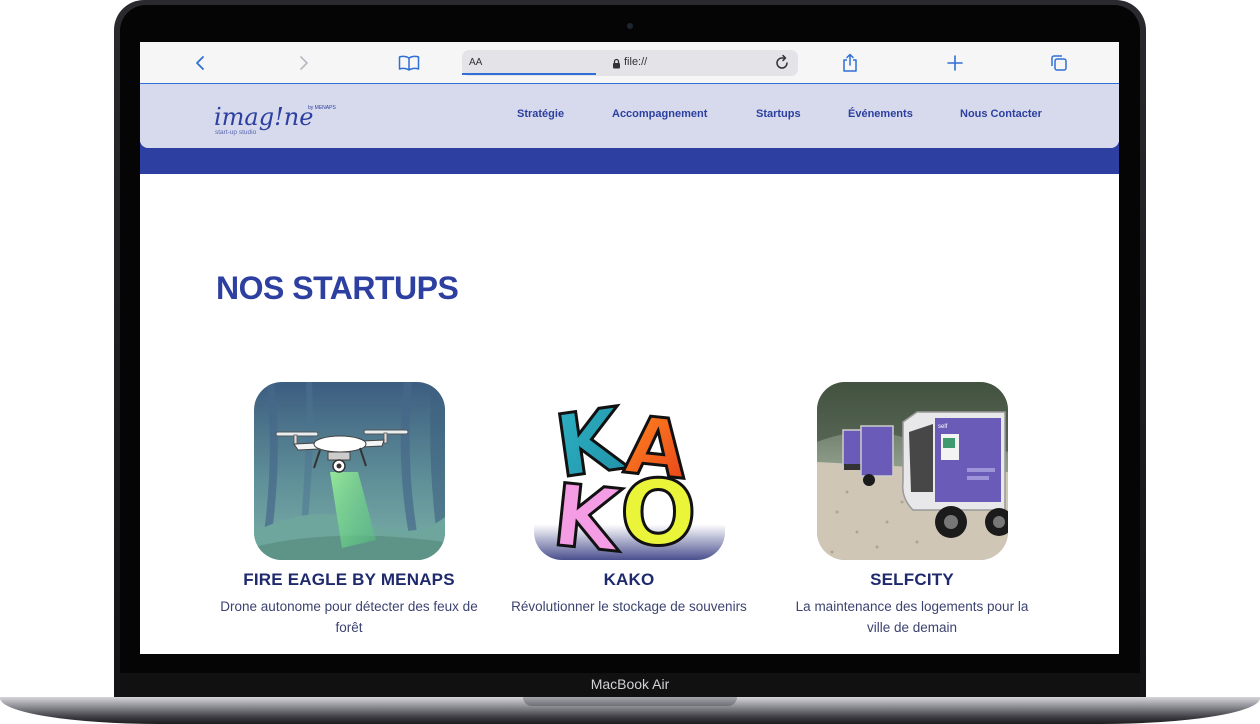  I want to click on nav-nous-contacter: Nous Contacter, so click(1001, 116).